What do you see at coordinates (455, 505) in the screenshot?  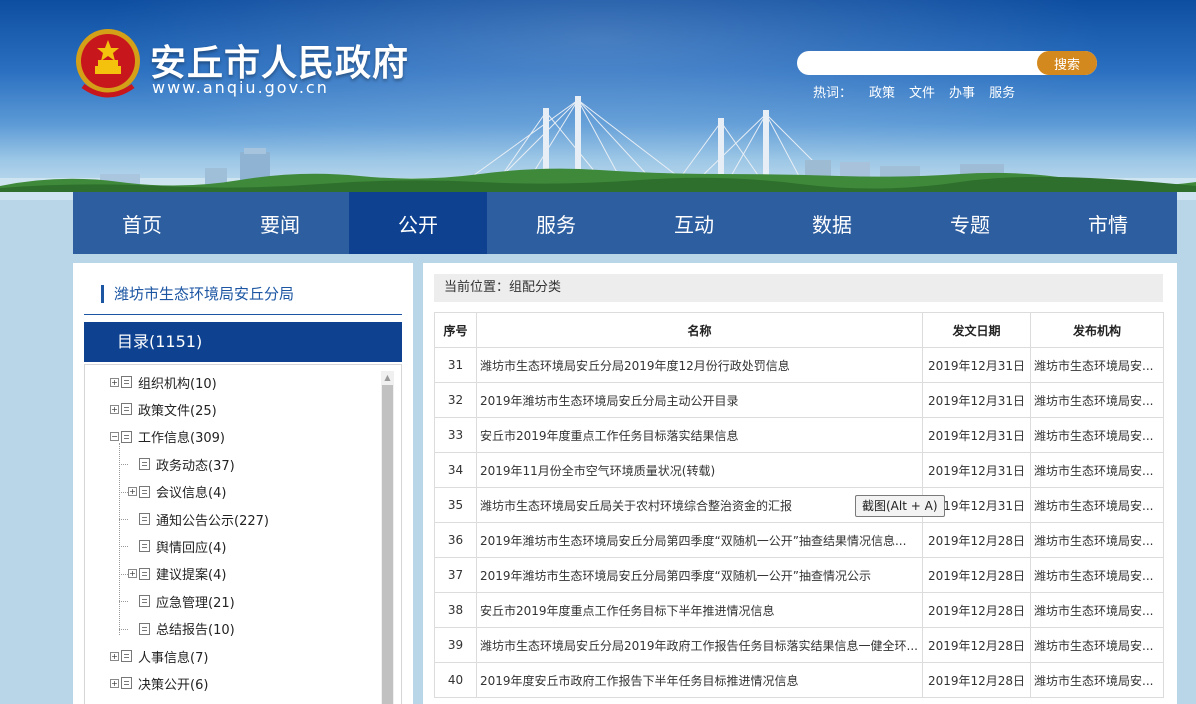 I see `row-number: 35` at bounding box center [455, 505].